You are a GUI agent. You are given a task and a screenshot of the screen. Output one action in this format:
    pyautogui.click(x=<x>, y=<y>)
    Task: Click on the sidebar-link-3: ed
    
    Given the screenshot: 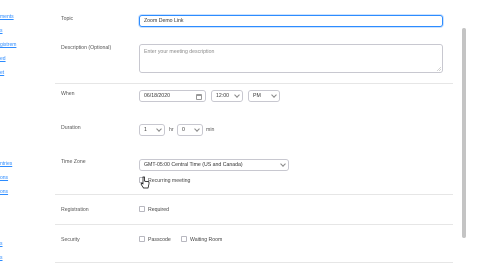 What is the action you would take?
    pyautogui.click(x=3, y=59)
    